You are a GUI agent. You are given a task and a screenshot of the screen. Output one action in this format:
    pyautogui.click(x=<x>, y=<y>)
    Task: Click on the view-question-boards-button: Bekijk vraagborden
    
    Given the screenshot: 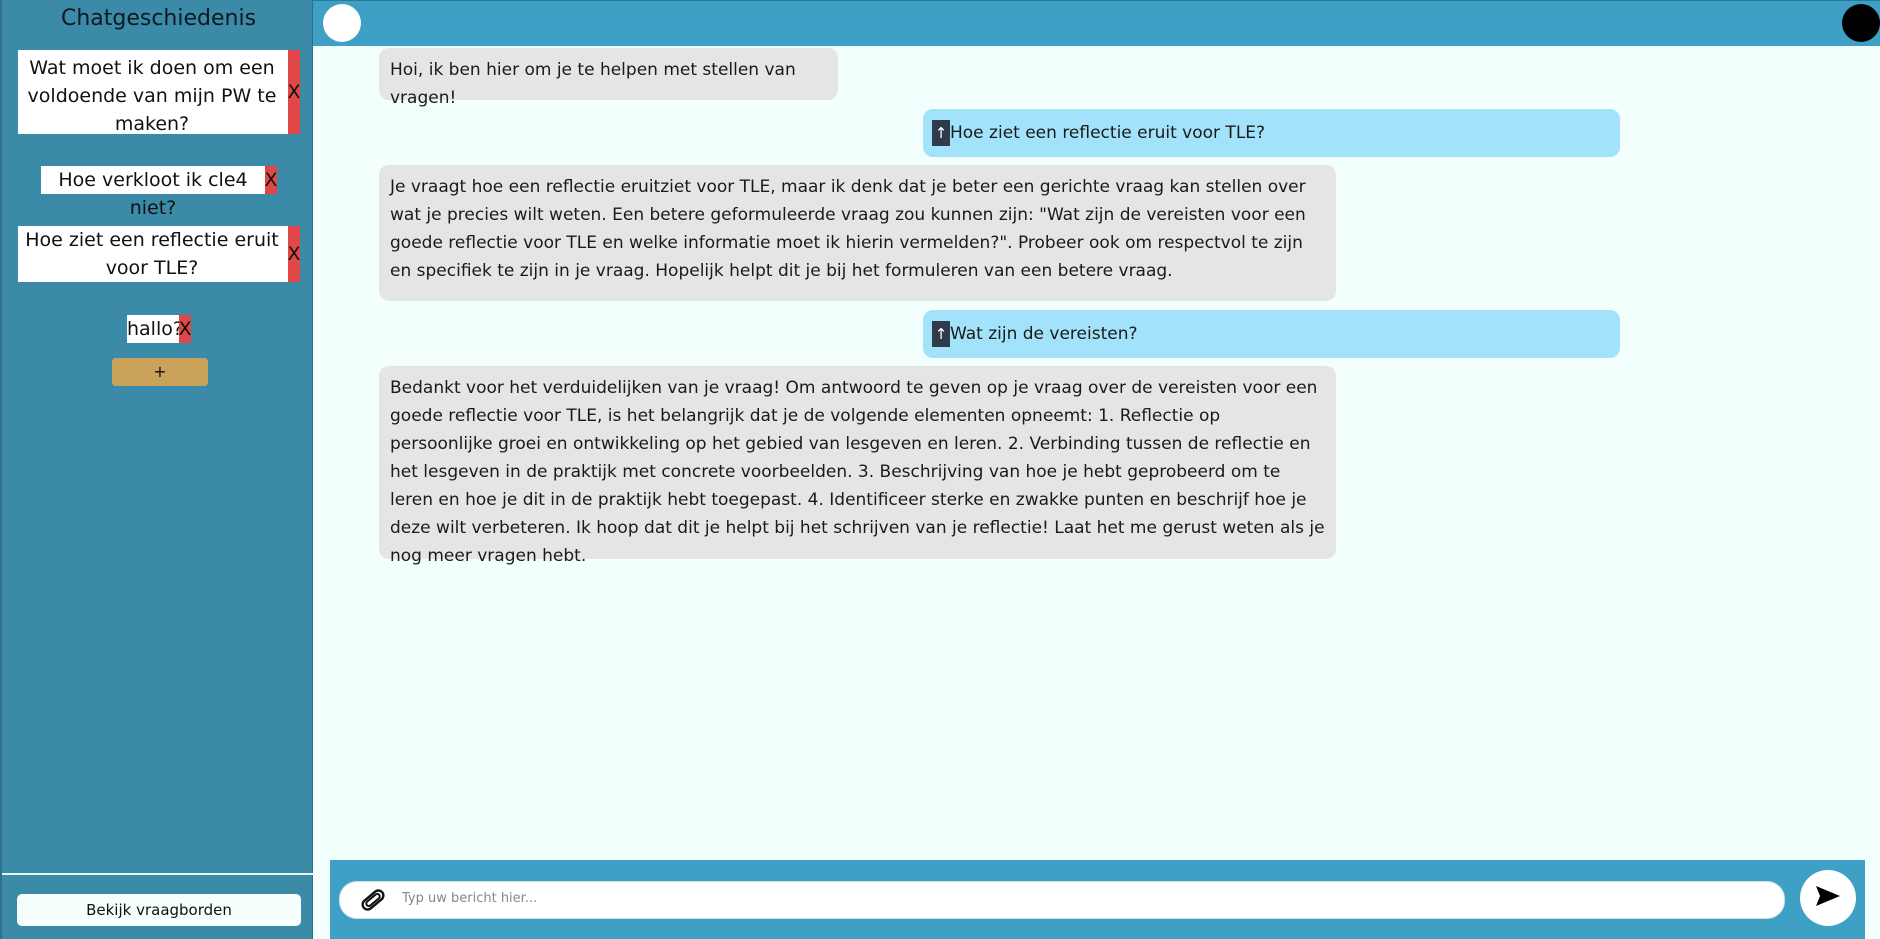 What is the action you would take?
    pyautogui.click(x=159, y=910)
    